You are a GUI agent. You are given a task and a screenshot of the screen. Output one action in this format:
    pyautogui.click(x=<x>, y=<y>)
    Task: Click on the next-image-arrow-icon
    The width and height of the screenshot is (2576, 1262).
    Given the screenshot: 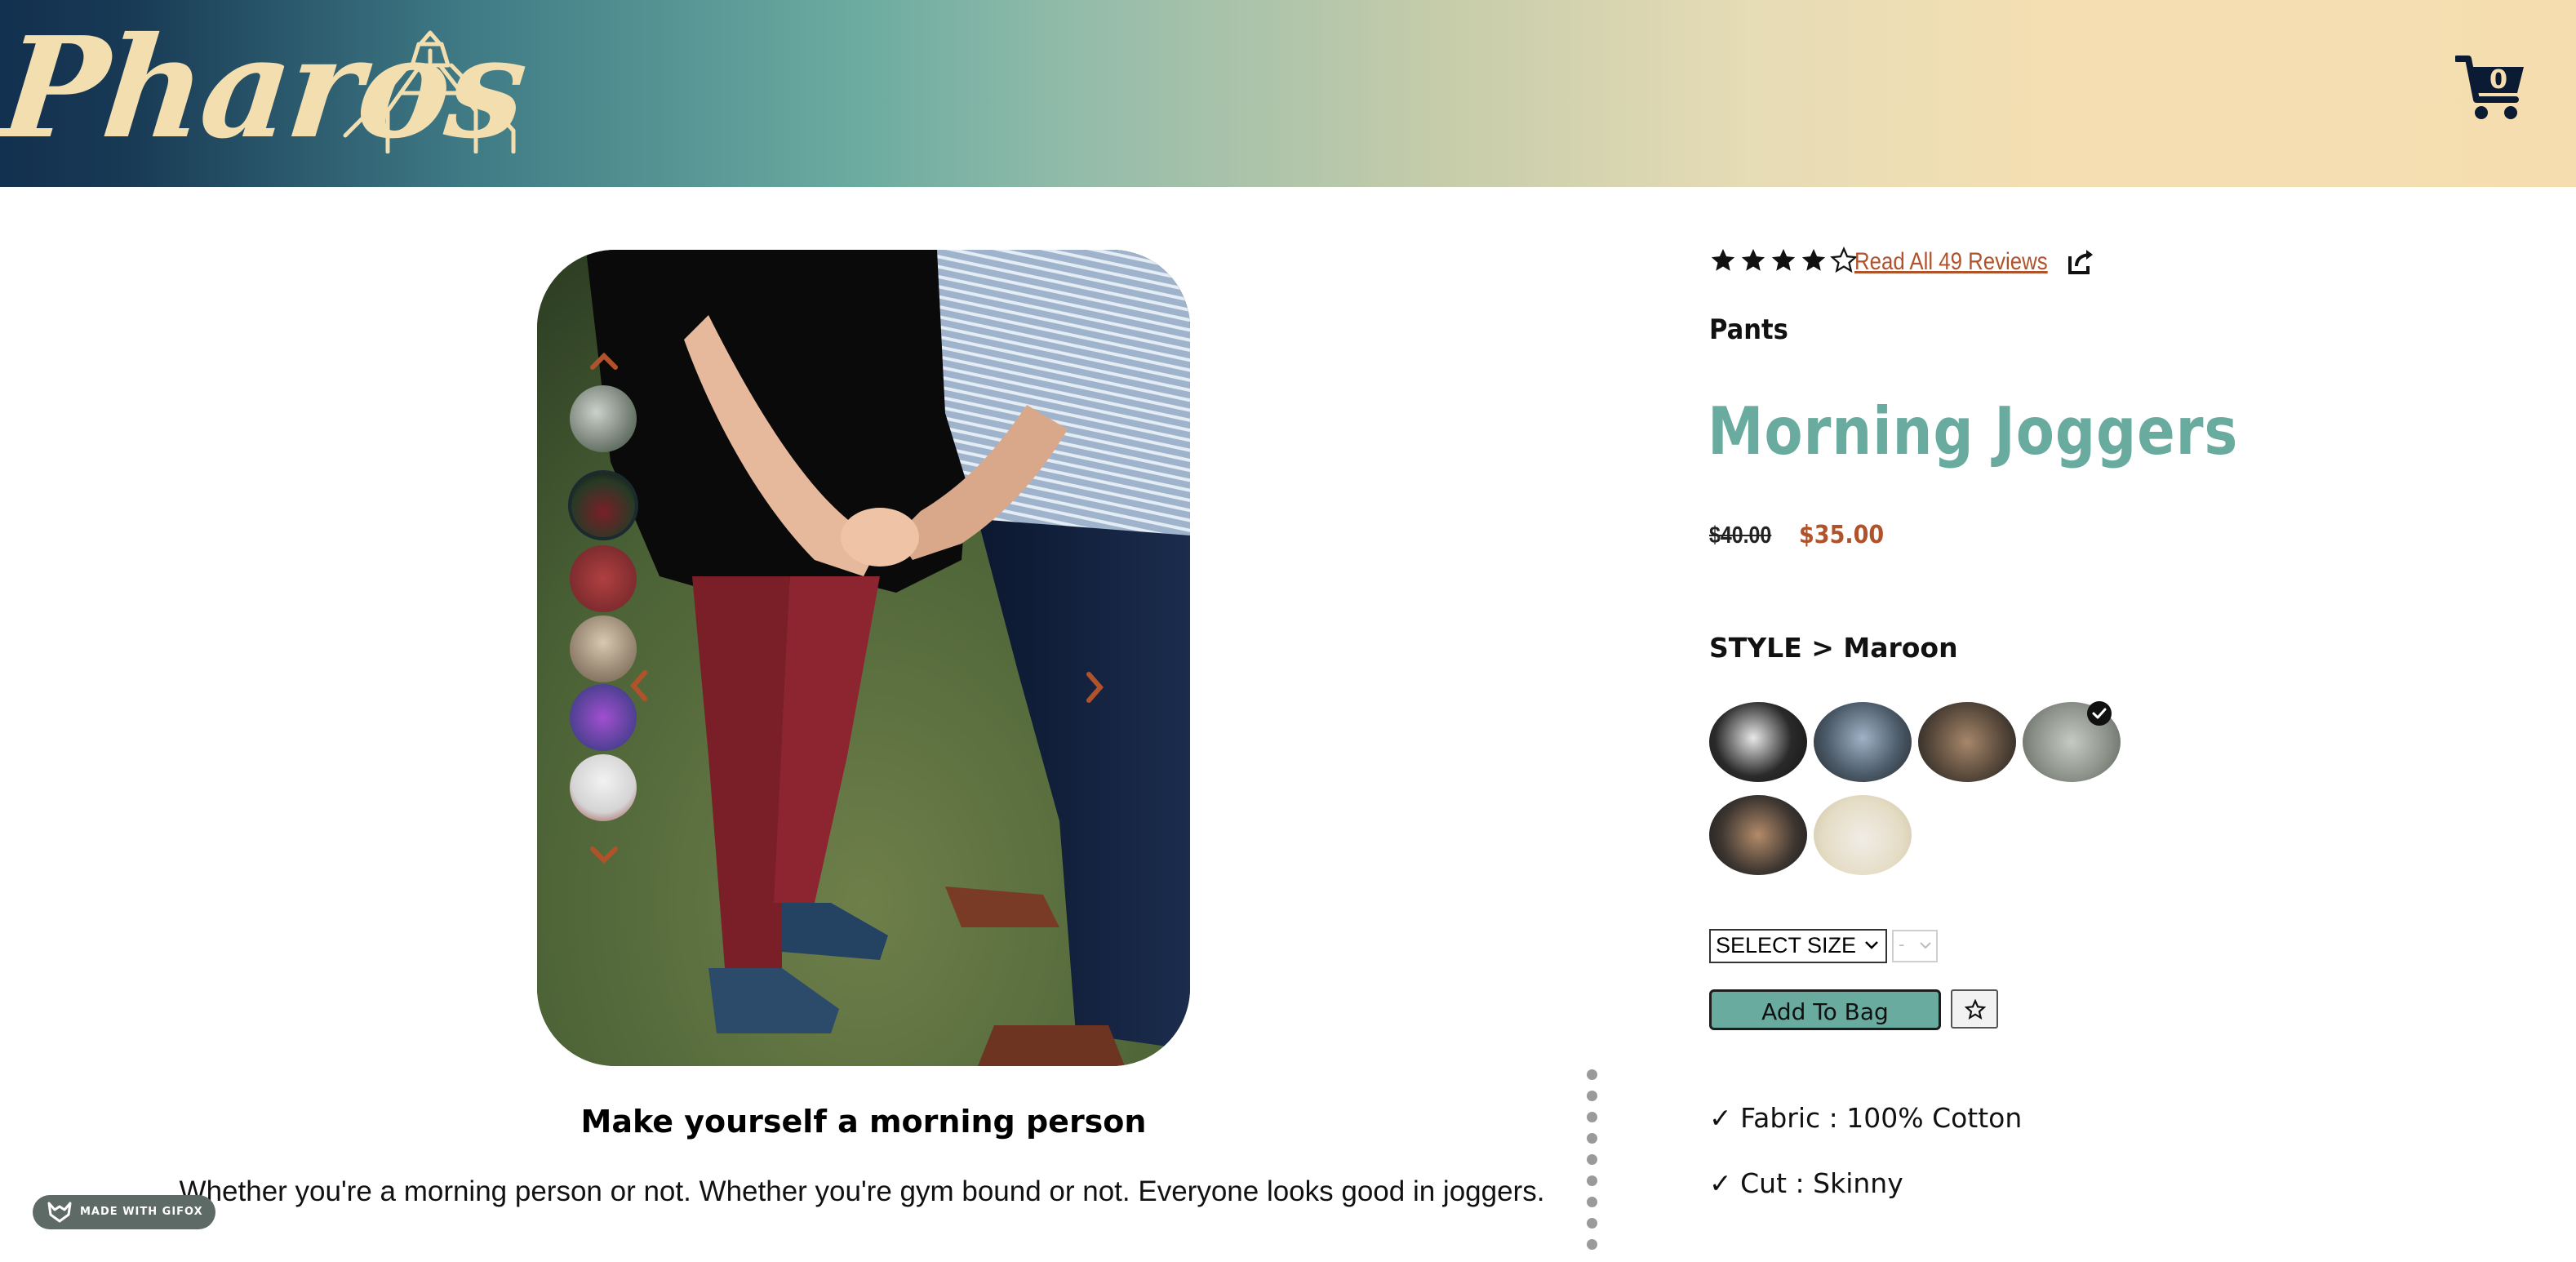 What is the action you would take?
    pyautogui.click(x=1094, y=687)
    